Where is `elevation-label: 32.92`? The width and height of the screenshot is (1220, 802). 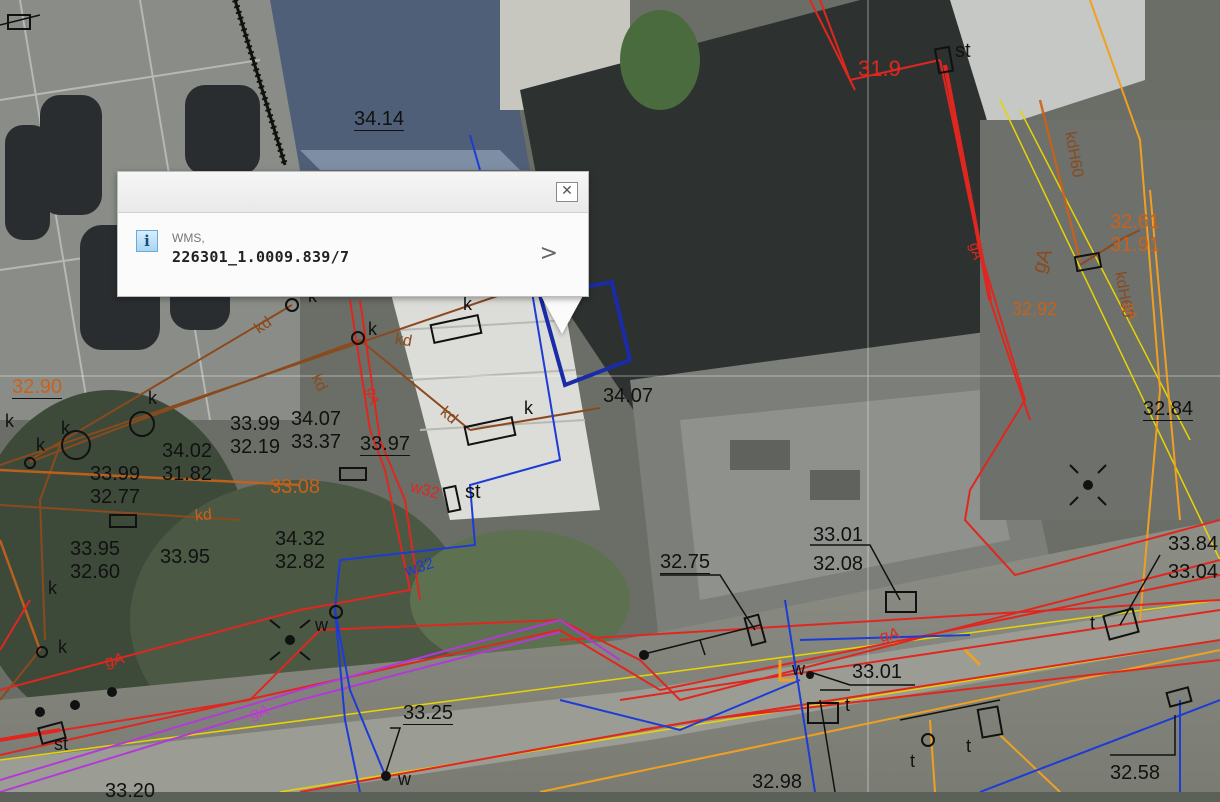 elevation-label: 32.92 is located at coordinates (1035, 309).